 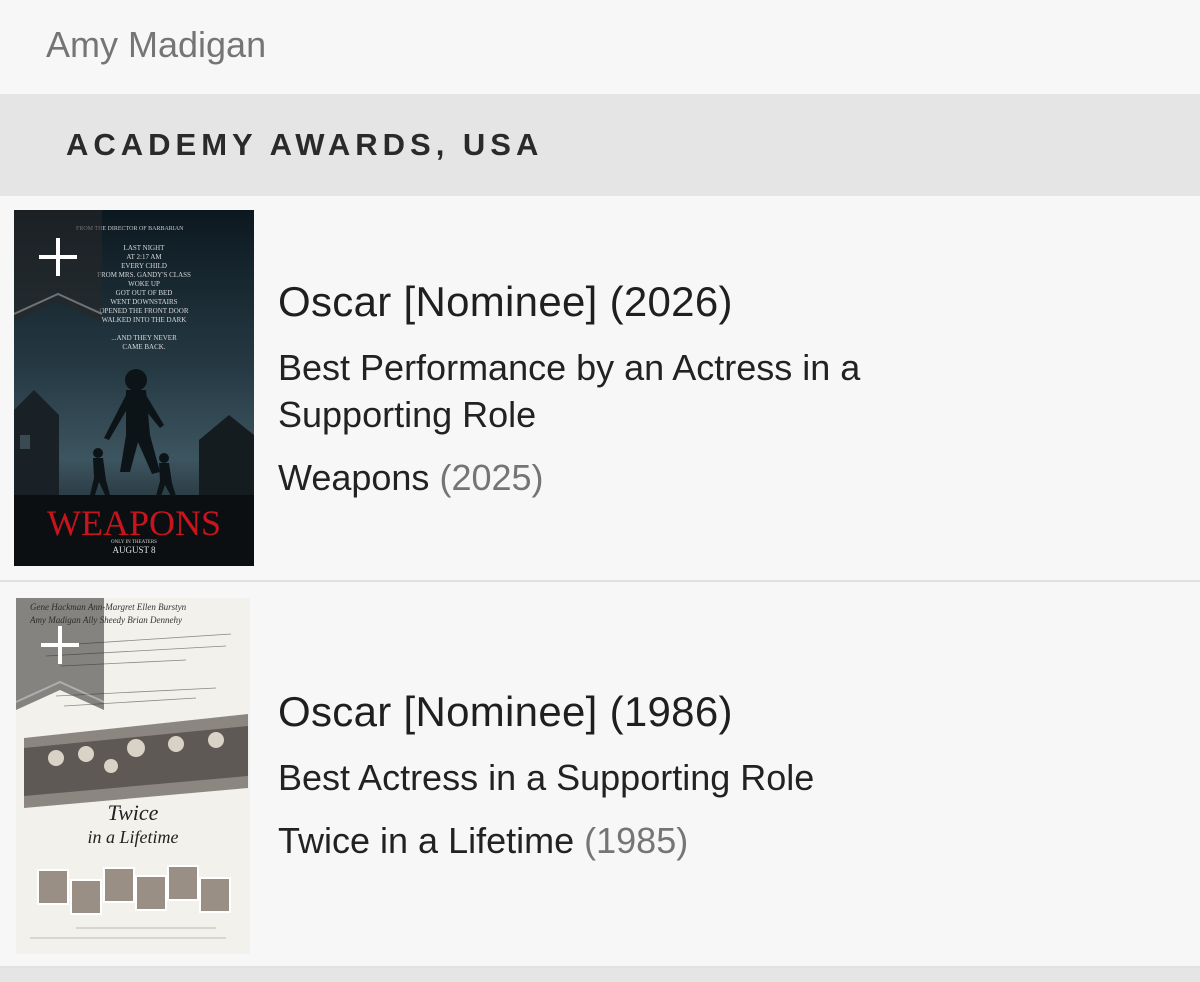 What do you see at coordinates (144, 320) in the screenshot?
I see `poster-tagline-line: WALKED INTO THE DARK` at bounding box center [144, 320].